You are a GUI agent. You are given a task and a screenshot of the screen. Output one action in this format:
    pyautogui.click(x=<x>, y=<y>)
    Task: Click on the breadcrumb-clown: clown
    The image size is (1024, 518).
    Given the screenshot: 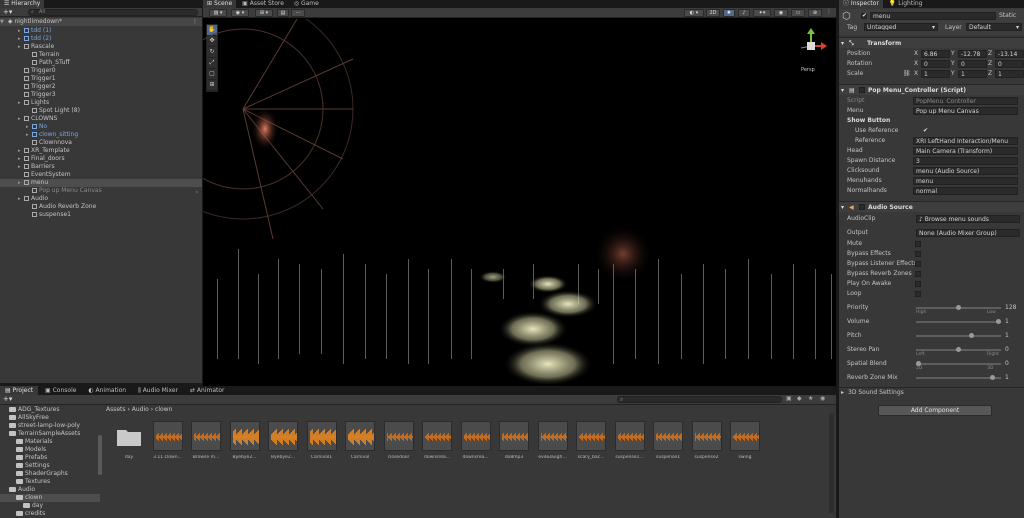 What is the action you would take?
    pyautogui.click(x=163, y=409)
    